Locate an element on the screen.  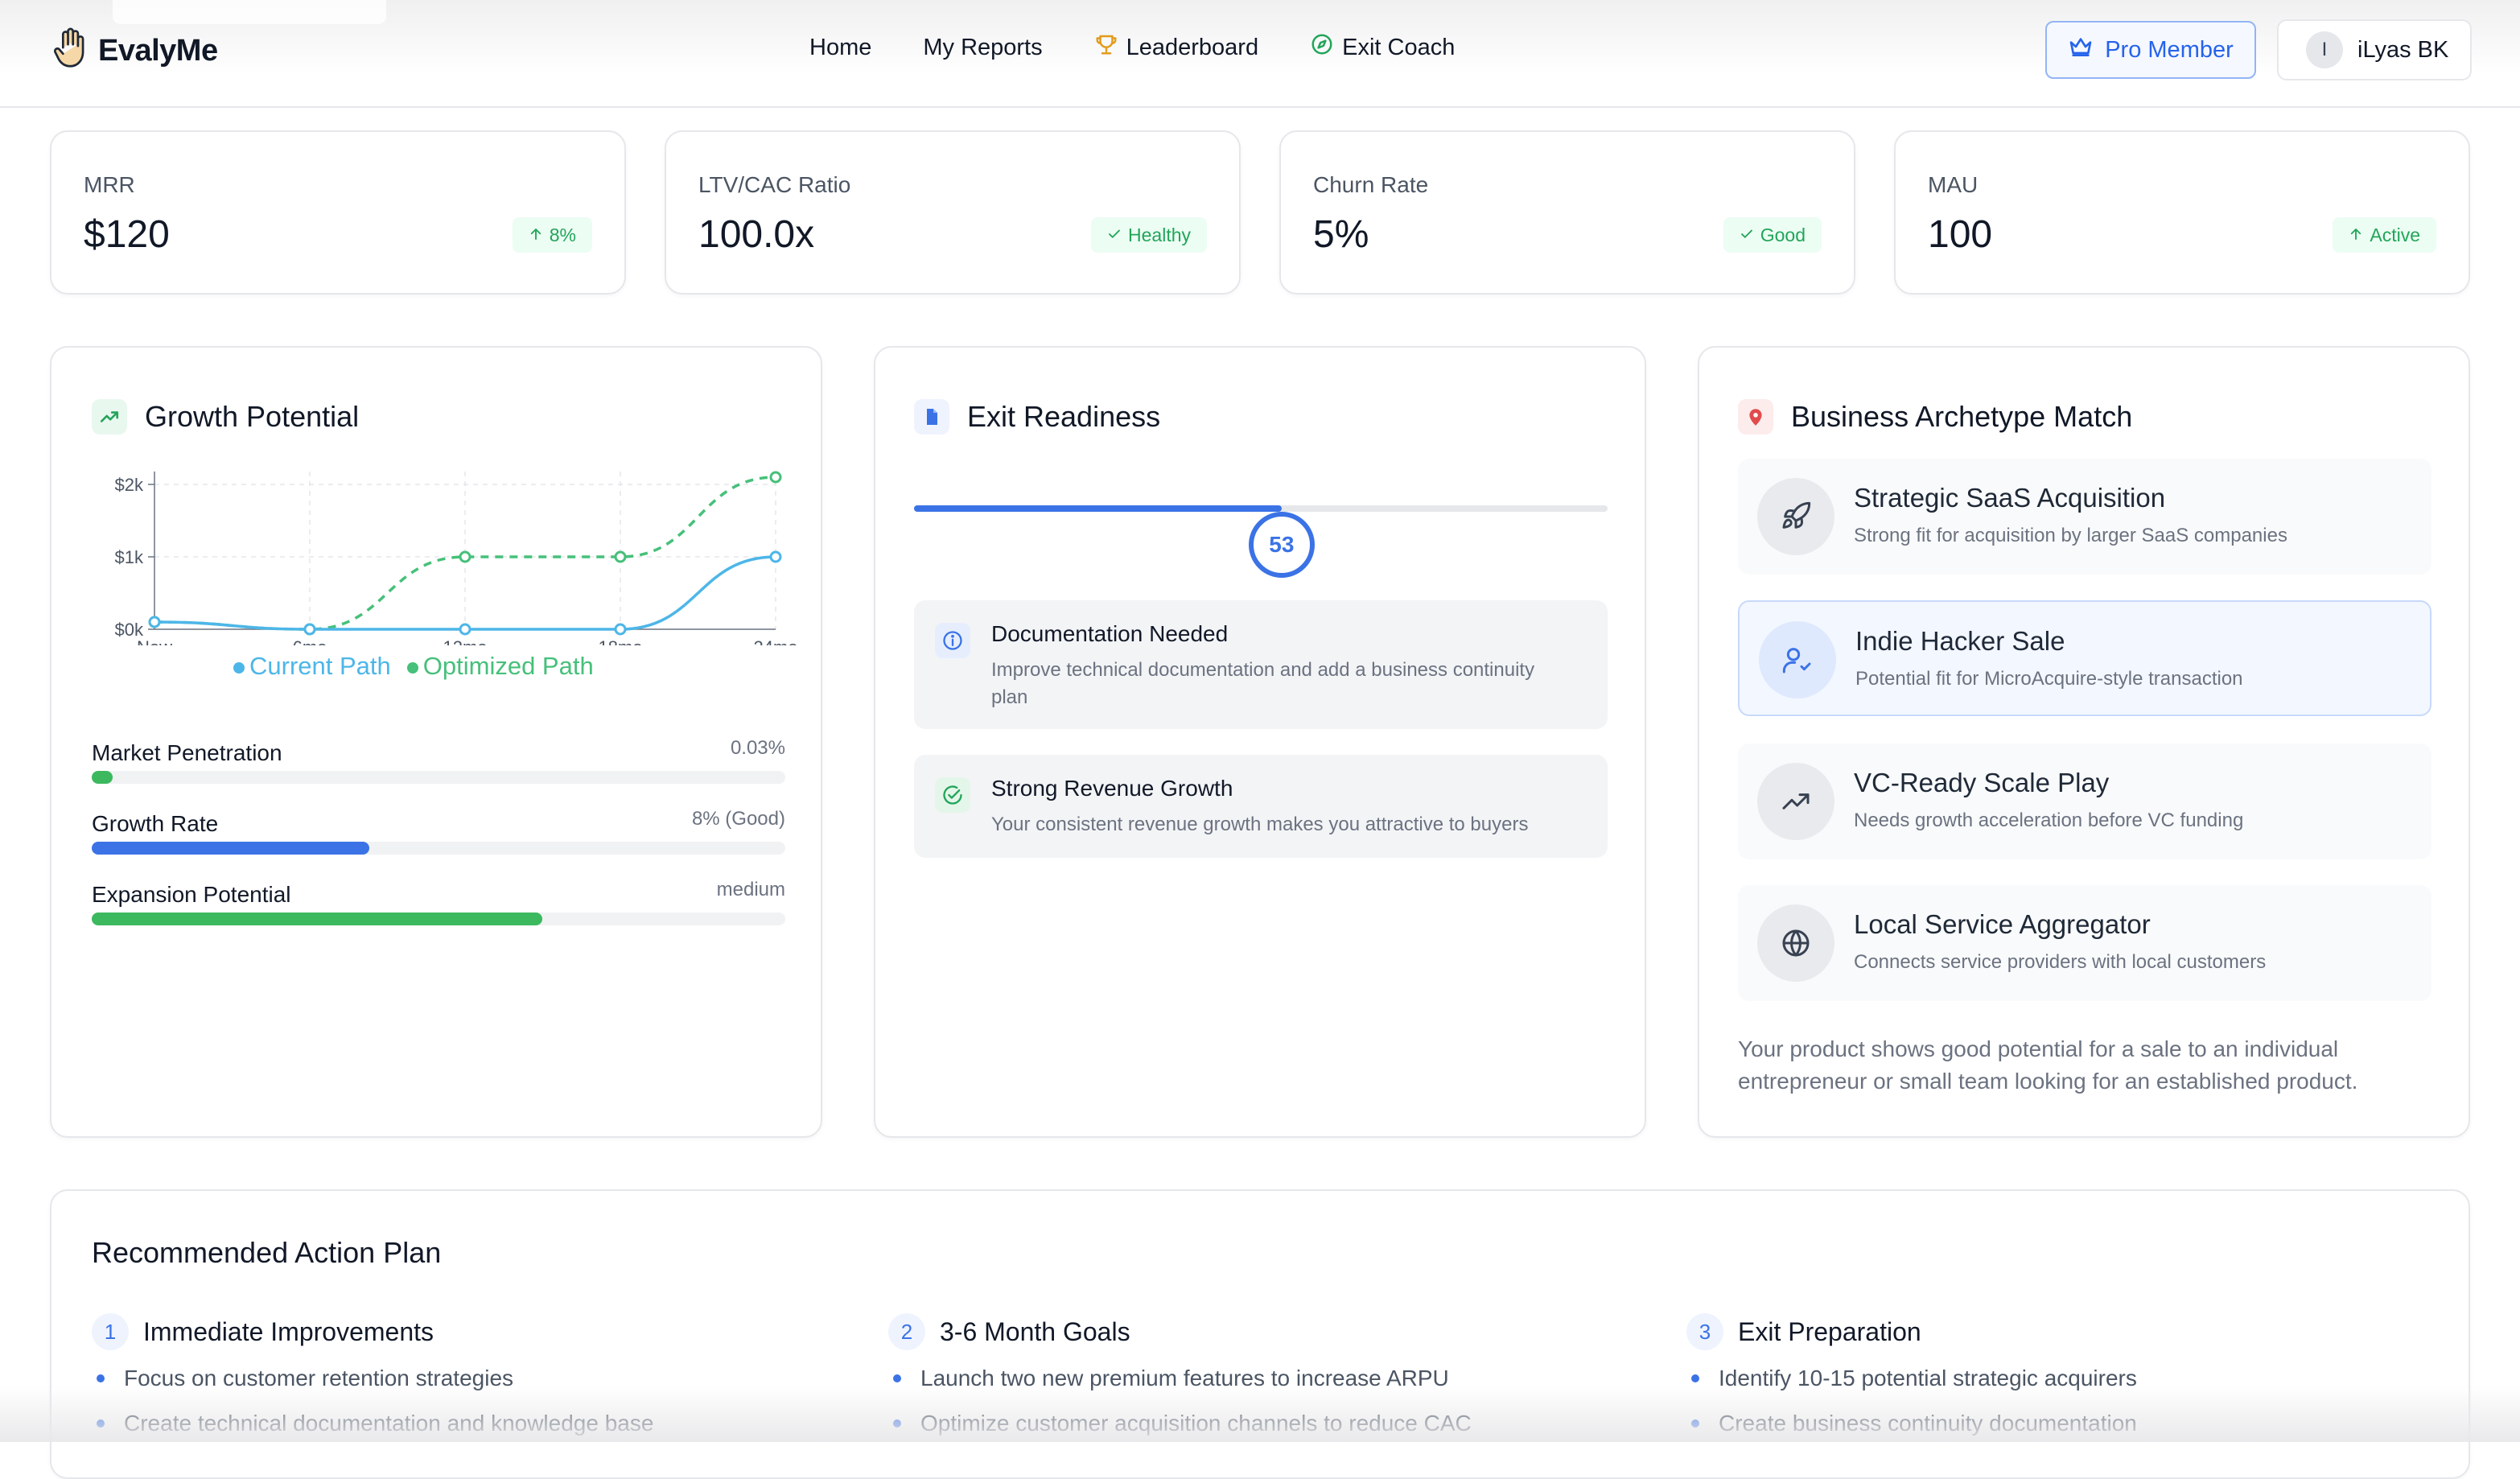
user-check-icon is located at coordinates (1797, 659).